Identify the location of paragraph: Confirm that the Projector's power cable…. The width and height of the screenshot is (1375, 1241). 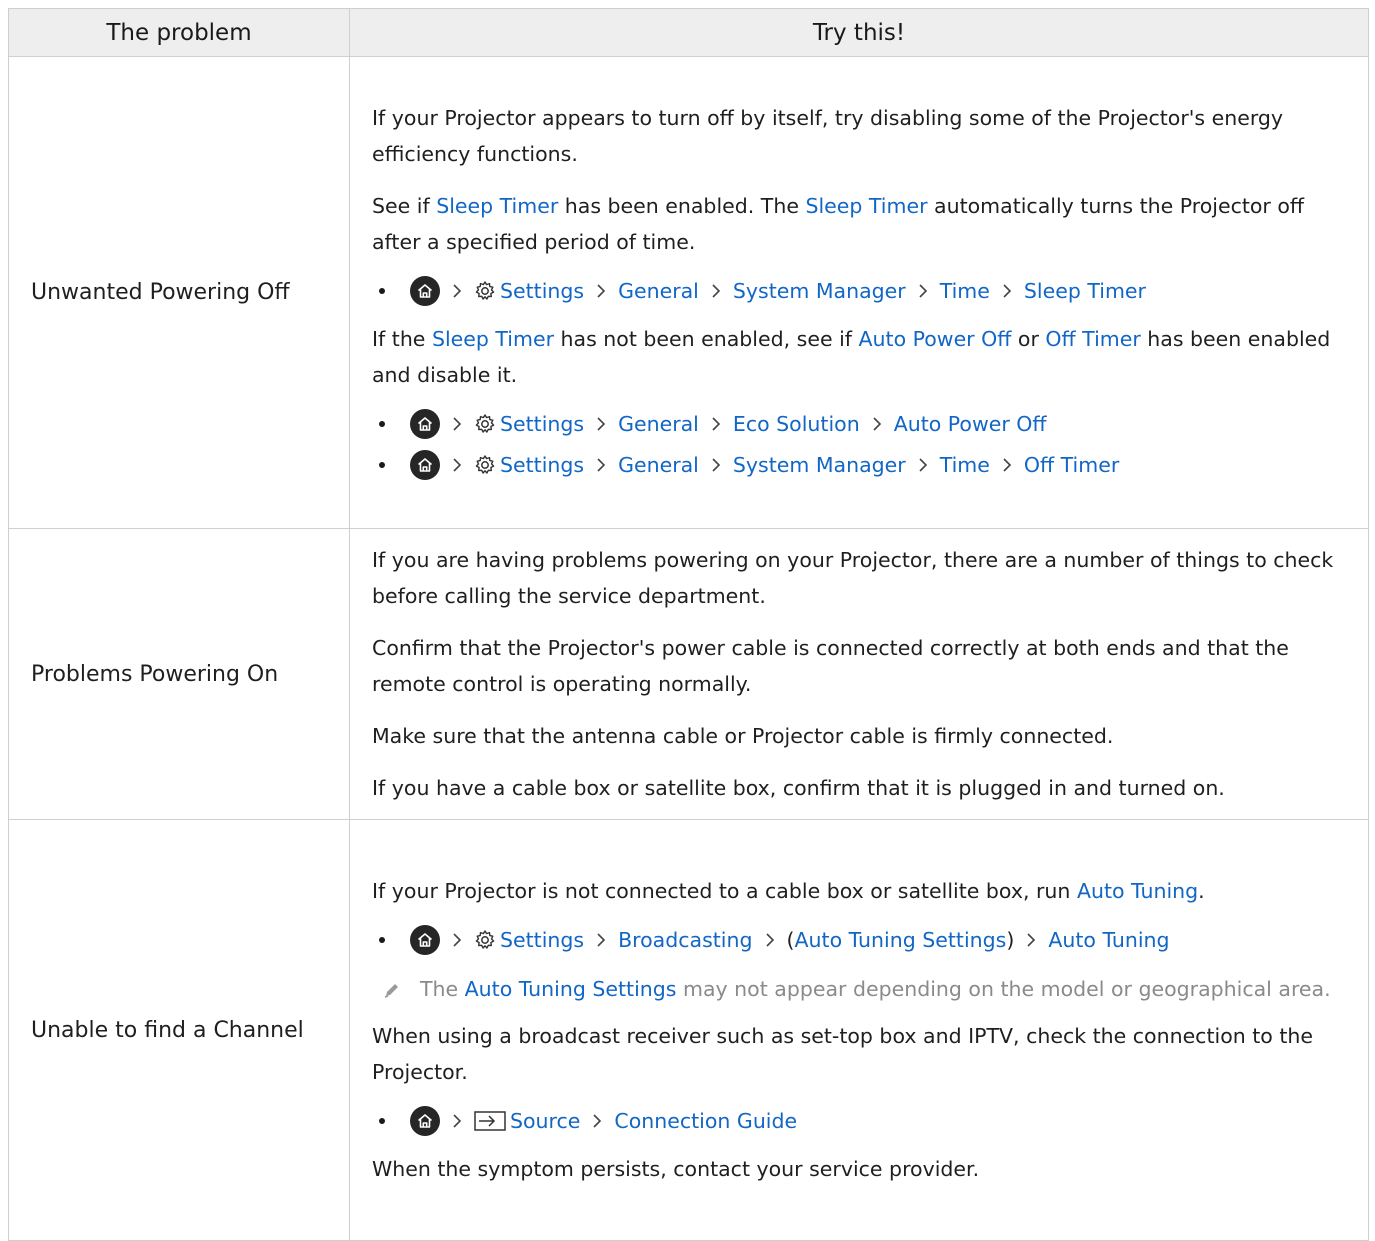
(830, 666).